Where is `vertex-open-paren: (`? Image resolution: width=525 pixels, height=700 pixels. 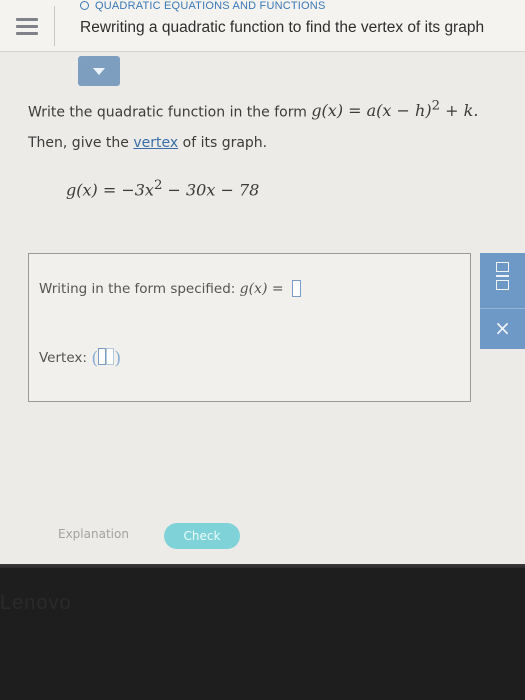 vertex-open-paren: ( is located at coordinates (95, 358).